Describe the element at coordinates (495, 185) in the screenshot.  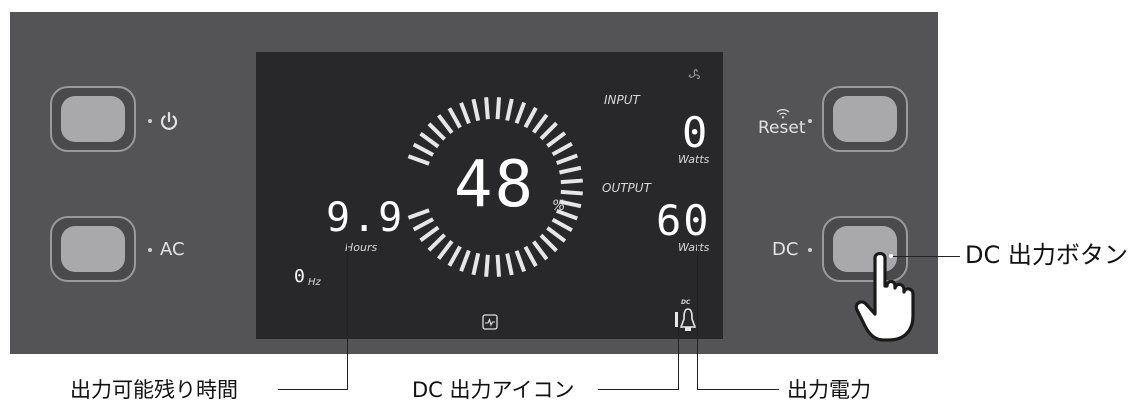
I see `battery-percent-value: 48` at that location.